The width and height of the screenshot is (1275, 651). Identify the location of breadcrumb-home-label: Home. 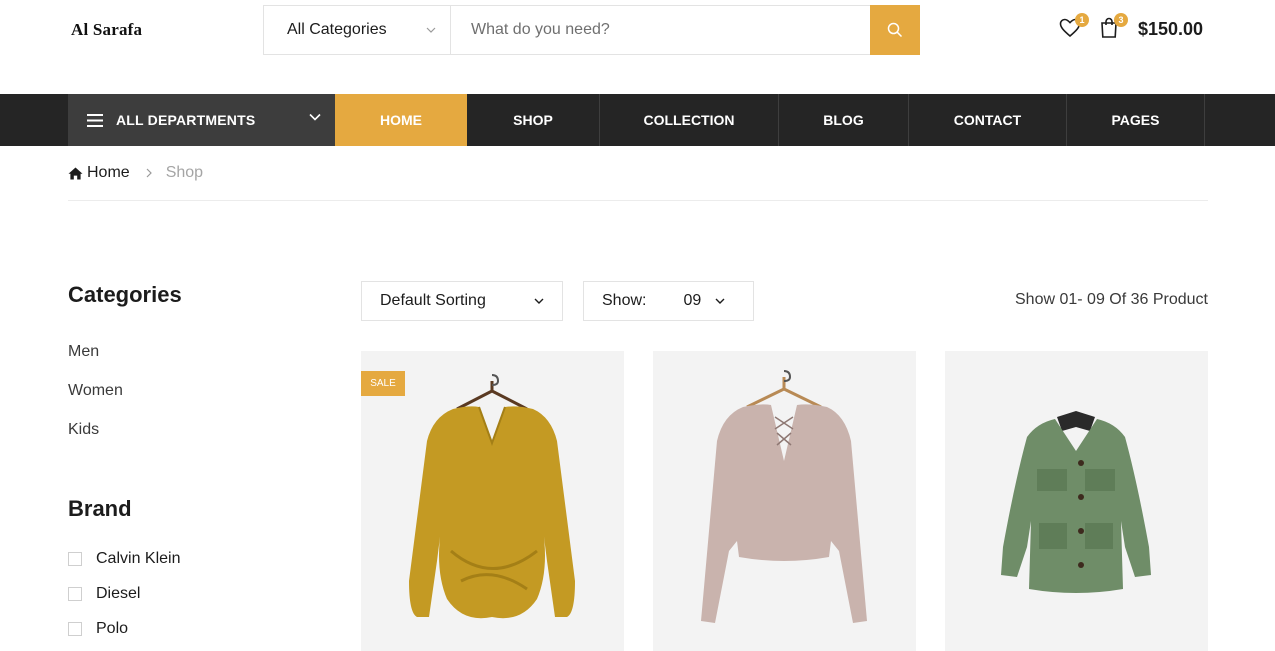
(108, 172).